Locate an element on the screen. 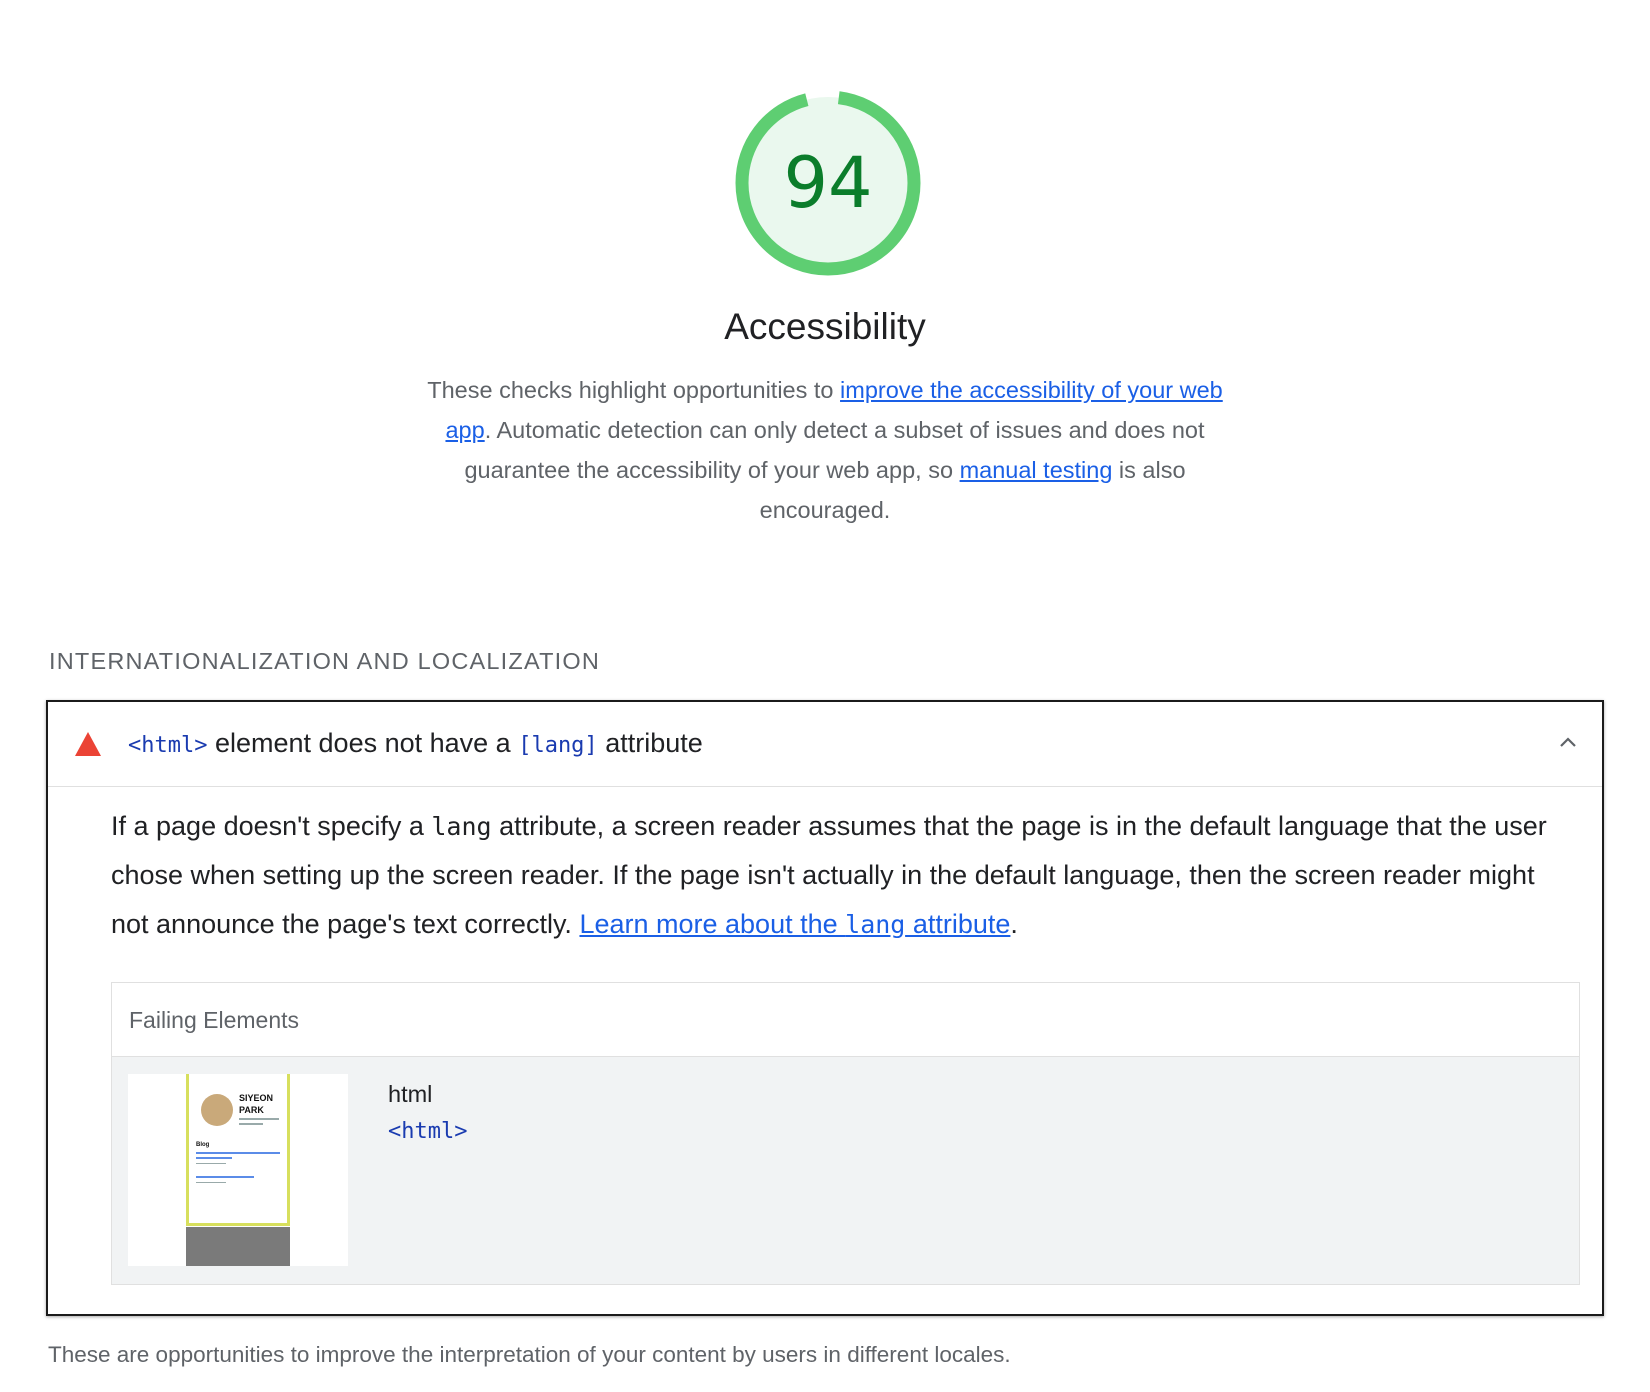 This screenshot has height=1392, width=1650. table-row: SIYEON PARK Blog html <html> is located at coordinates (845, 1170).